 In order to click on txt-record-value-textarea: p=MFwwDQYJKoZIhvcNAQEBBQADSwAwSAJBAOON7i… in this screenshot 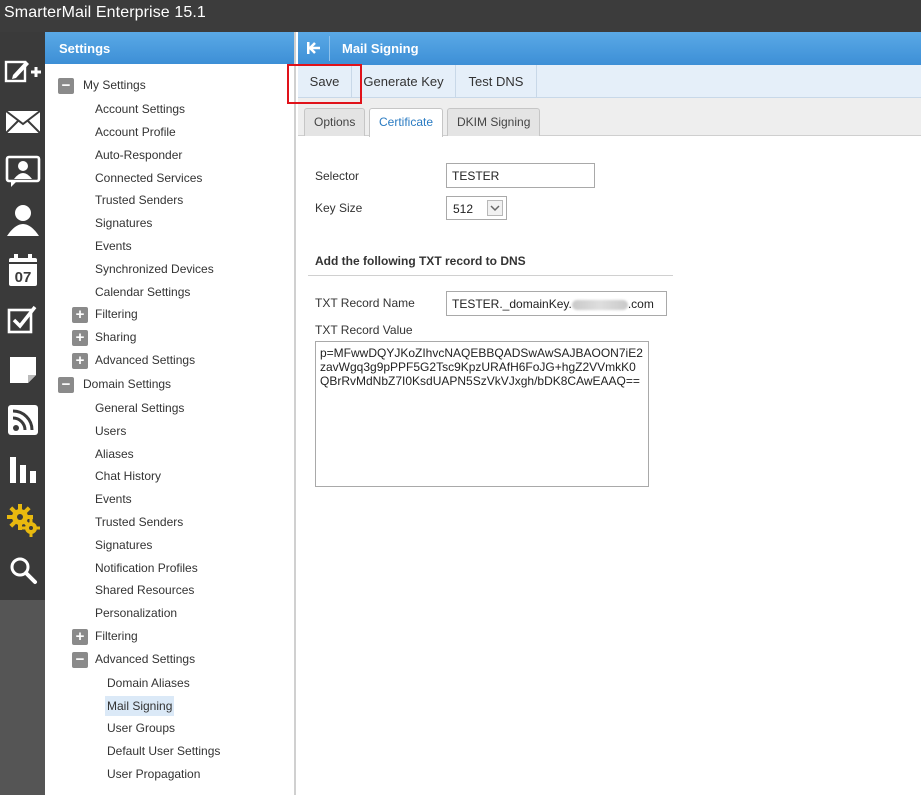, I will do `click(482, 414)`.